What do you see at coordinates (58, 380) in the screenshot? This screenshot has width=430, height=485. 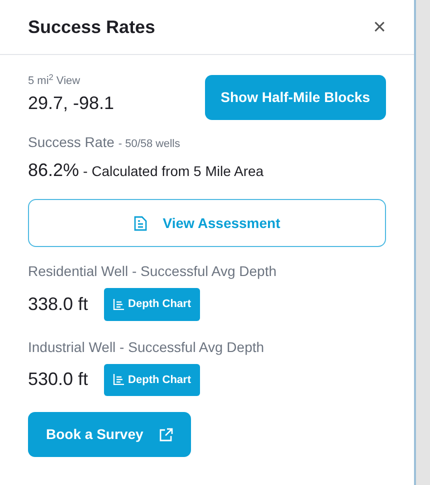 I see `depth-value: 530.0 ft` at bounding box center [58, 380].